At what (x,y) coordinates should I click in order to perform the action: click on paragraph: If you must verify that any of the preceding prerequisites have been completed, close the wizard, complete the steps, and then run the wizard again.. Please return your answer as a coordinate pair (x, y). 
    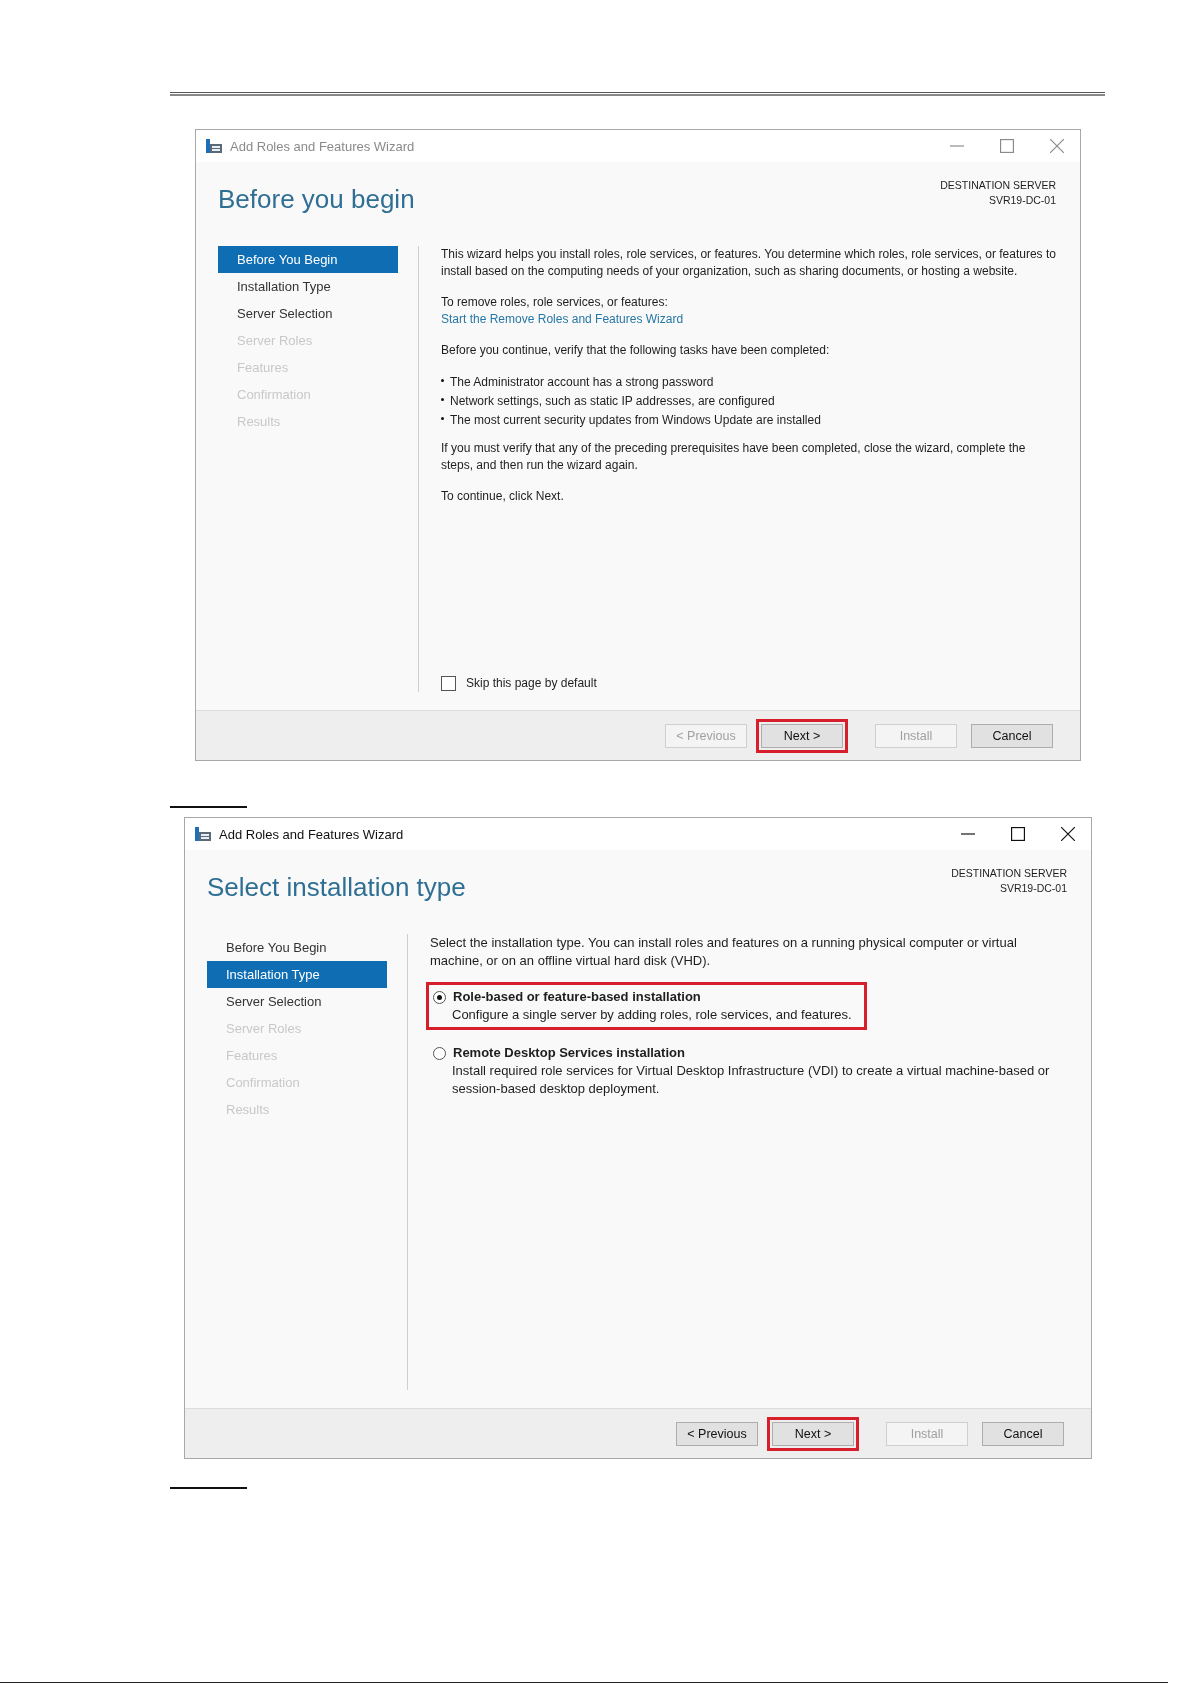
    Looking at the image, I should click on (734, 457).